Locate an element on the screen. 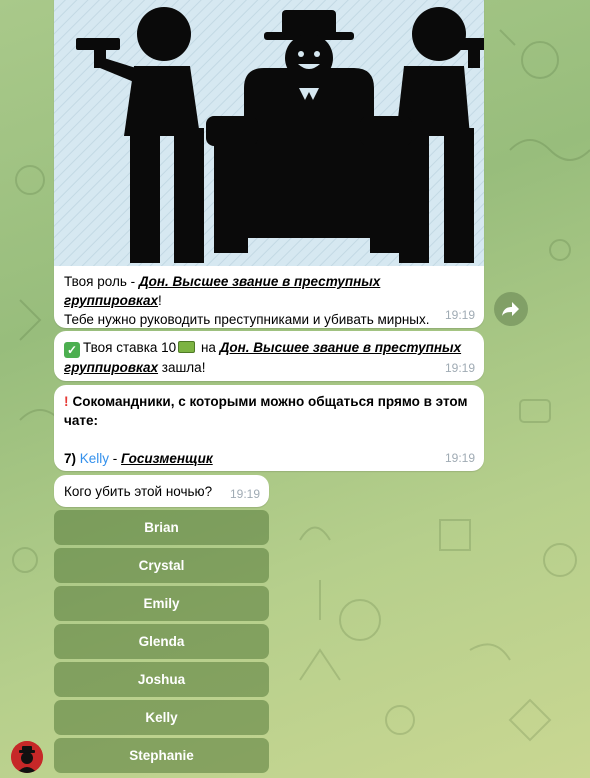  forward-arrow-icon is located at coordinates (510, 309).